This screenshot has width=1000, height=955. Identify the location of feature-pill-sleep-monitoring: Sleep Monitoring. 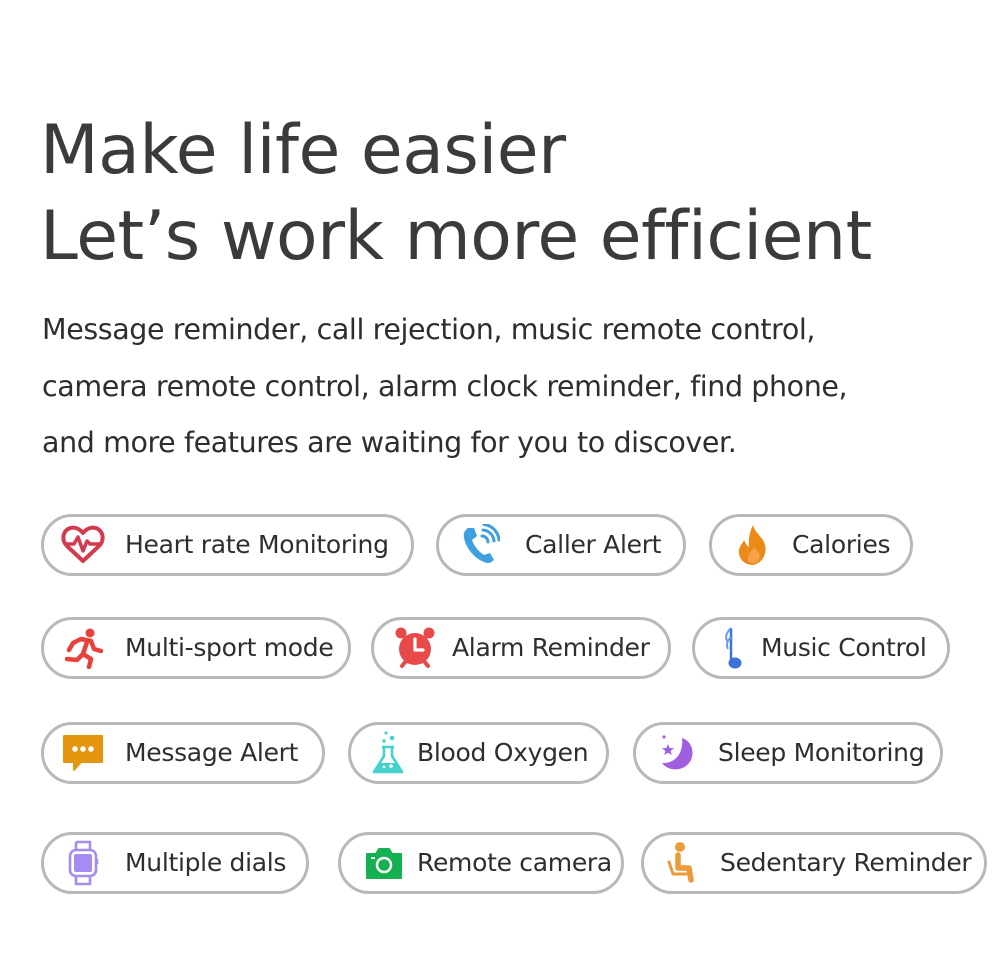
(788, 753).